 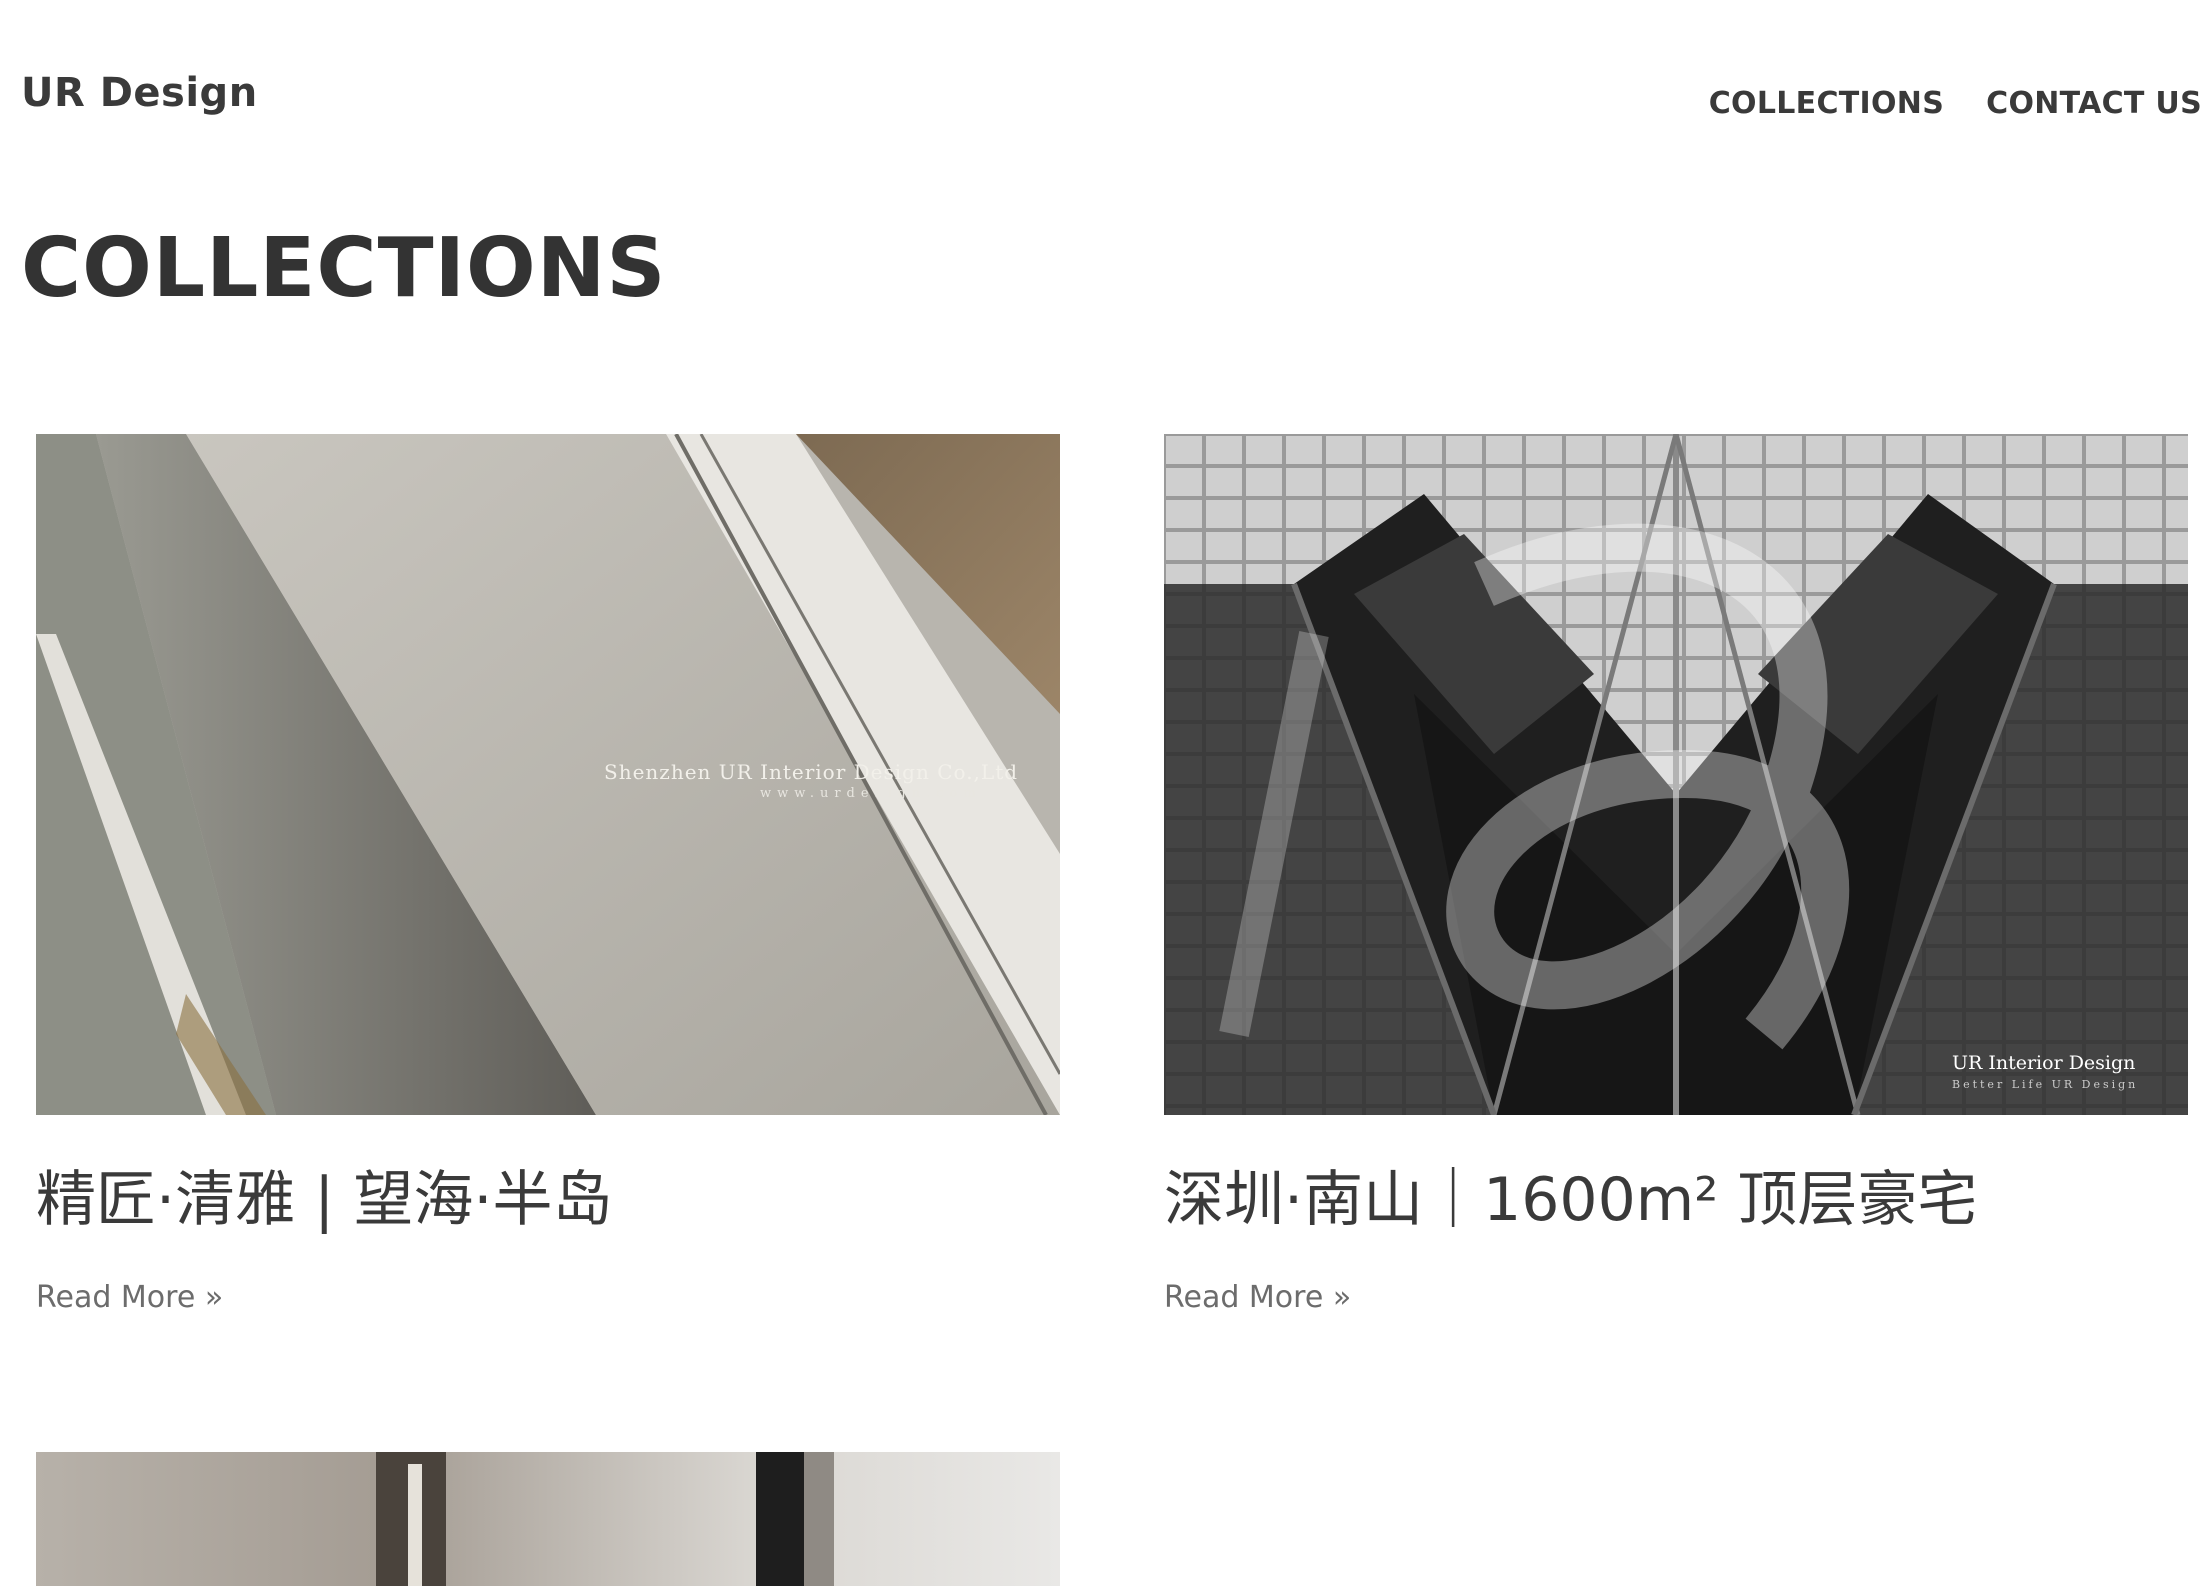 What do you see at coordinates (324, 1200) in the screenshot?
I see `post-title: 精匠·清雅 | 望海·半岛` at bounding box center [324, 1200].